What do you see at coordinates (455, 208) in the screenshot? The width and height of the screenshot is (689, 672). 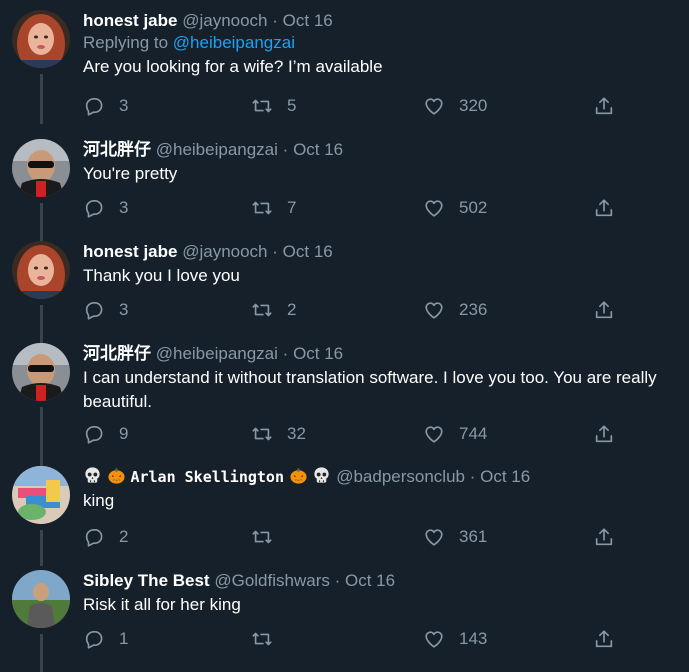 I see `like-button: 502` at bounding box center [455, 208].